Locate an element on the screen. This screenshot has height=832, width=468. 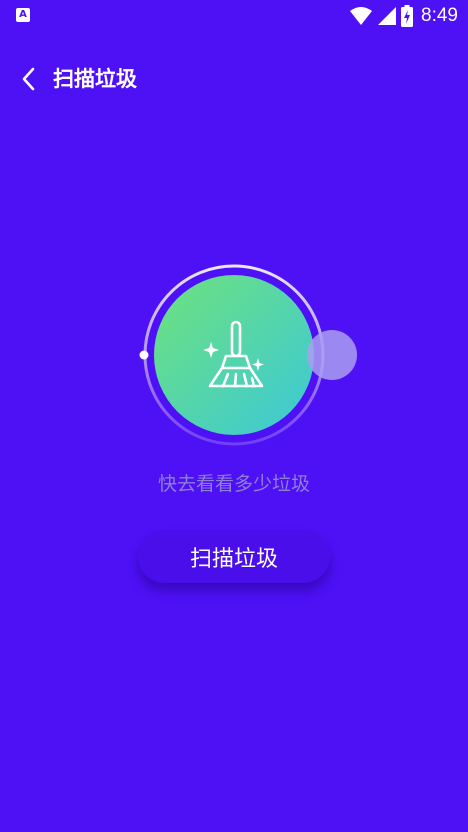
scan-button: 扫描垃圾 is located at coordinates (234, 556).